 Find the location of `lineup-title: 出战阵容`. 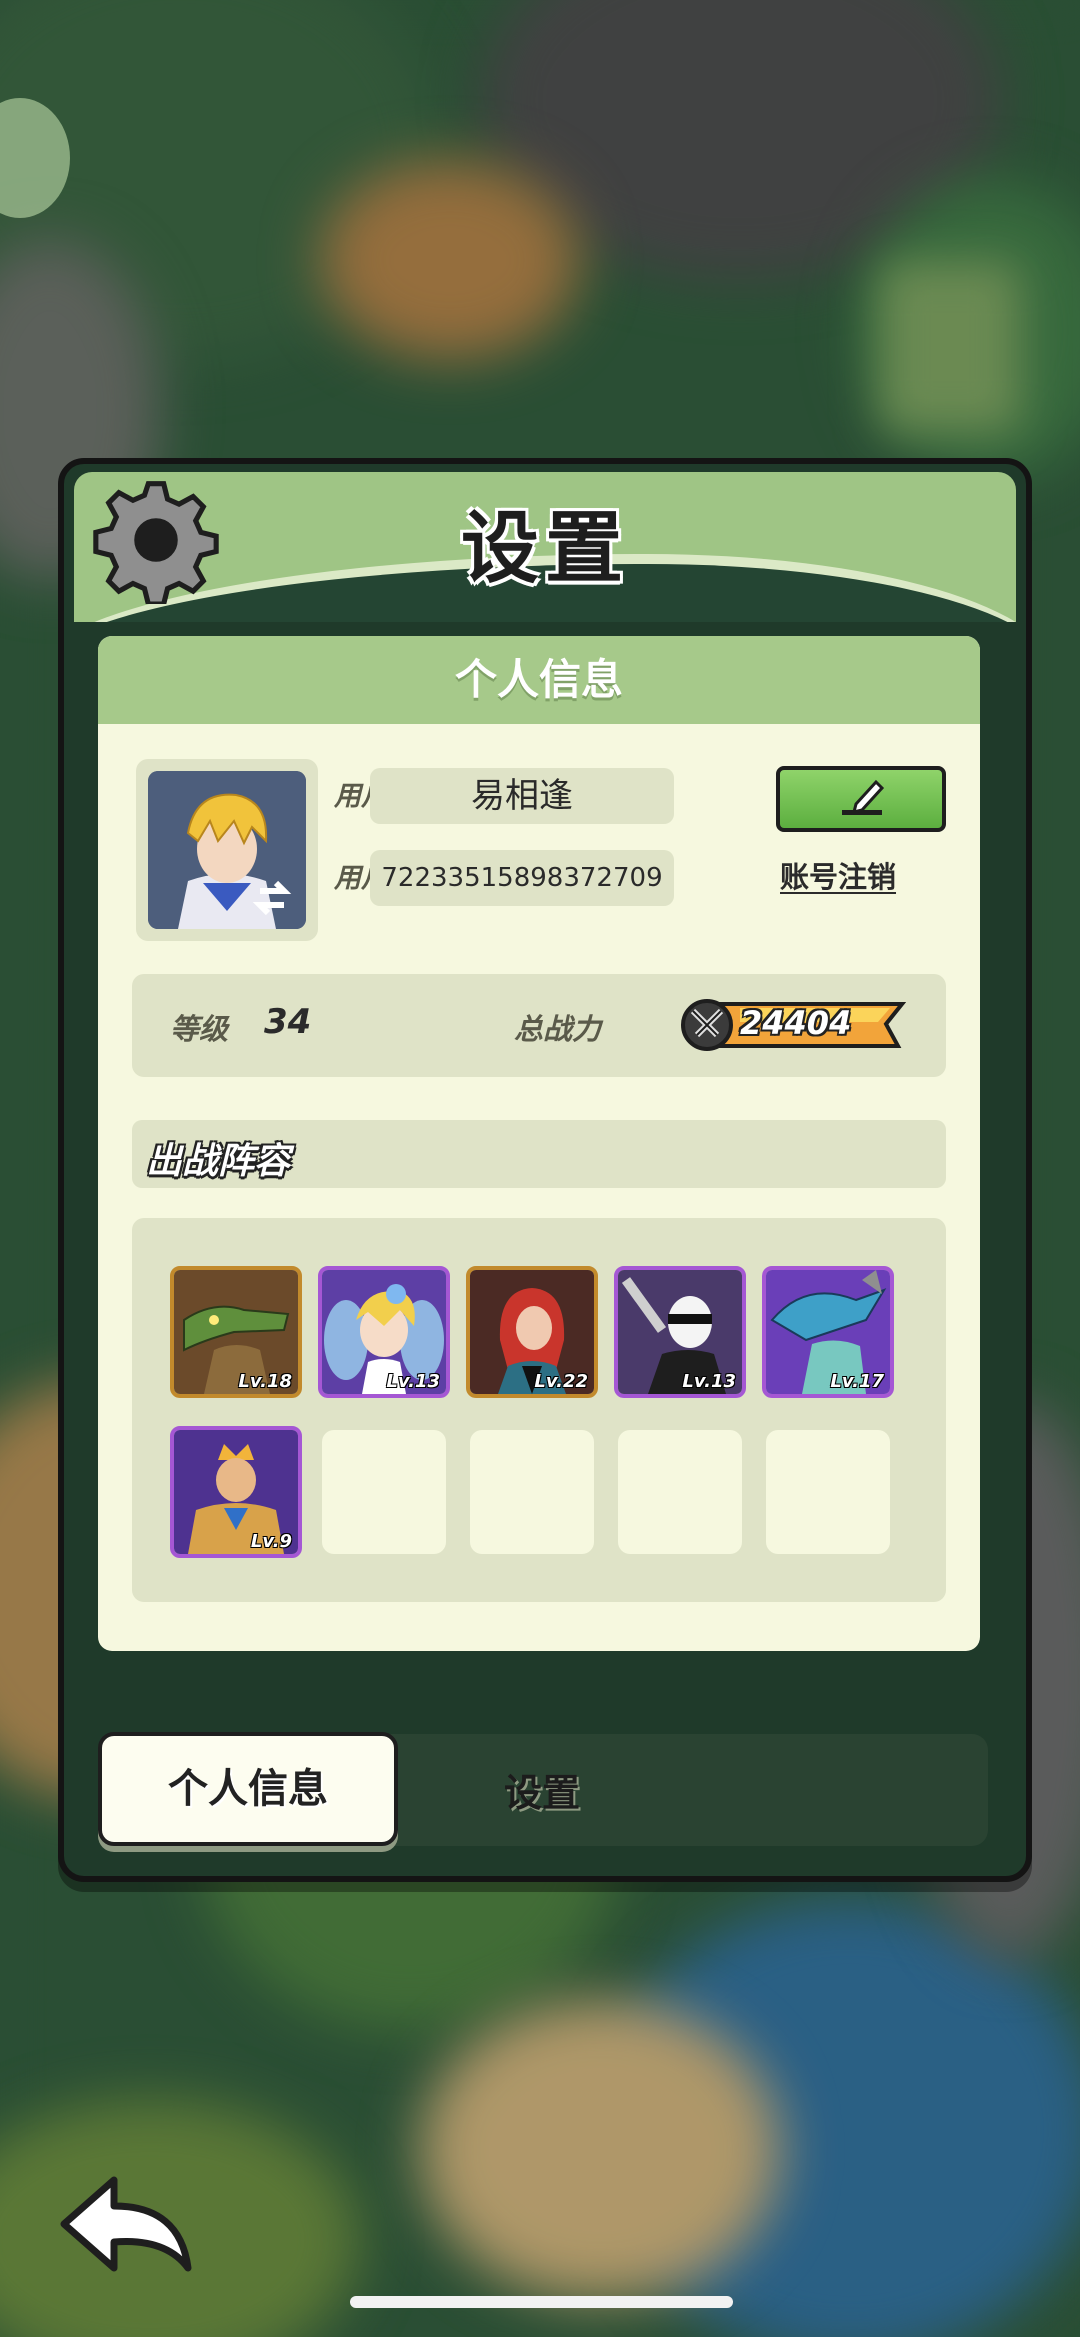

lineup-title: 出战阵容 is located at coordinates (218, 1161).